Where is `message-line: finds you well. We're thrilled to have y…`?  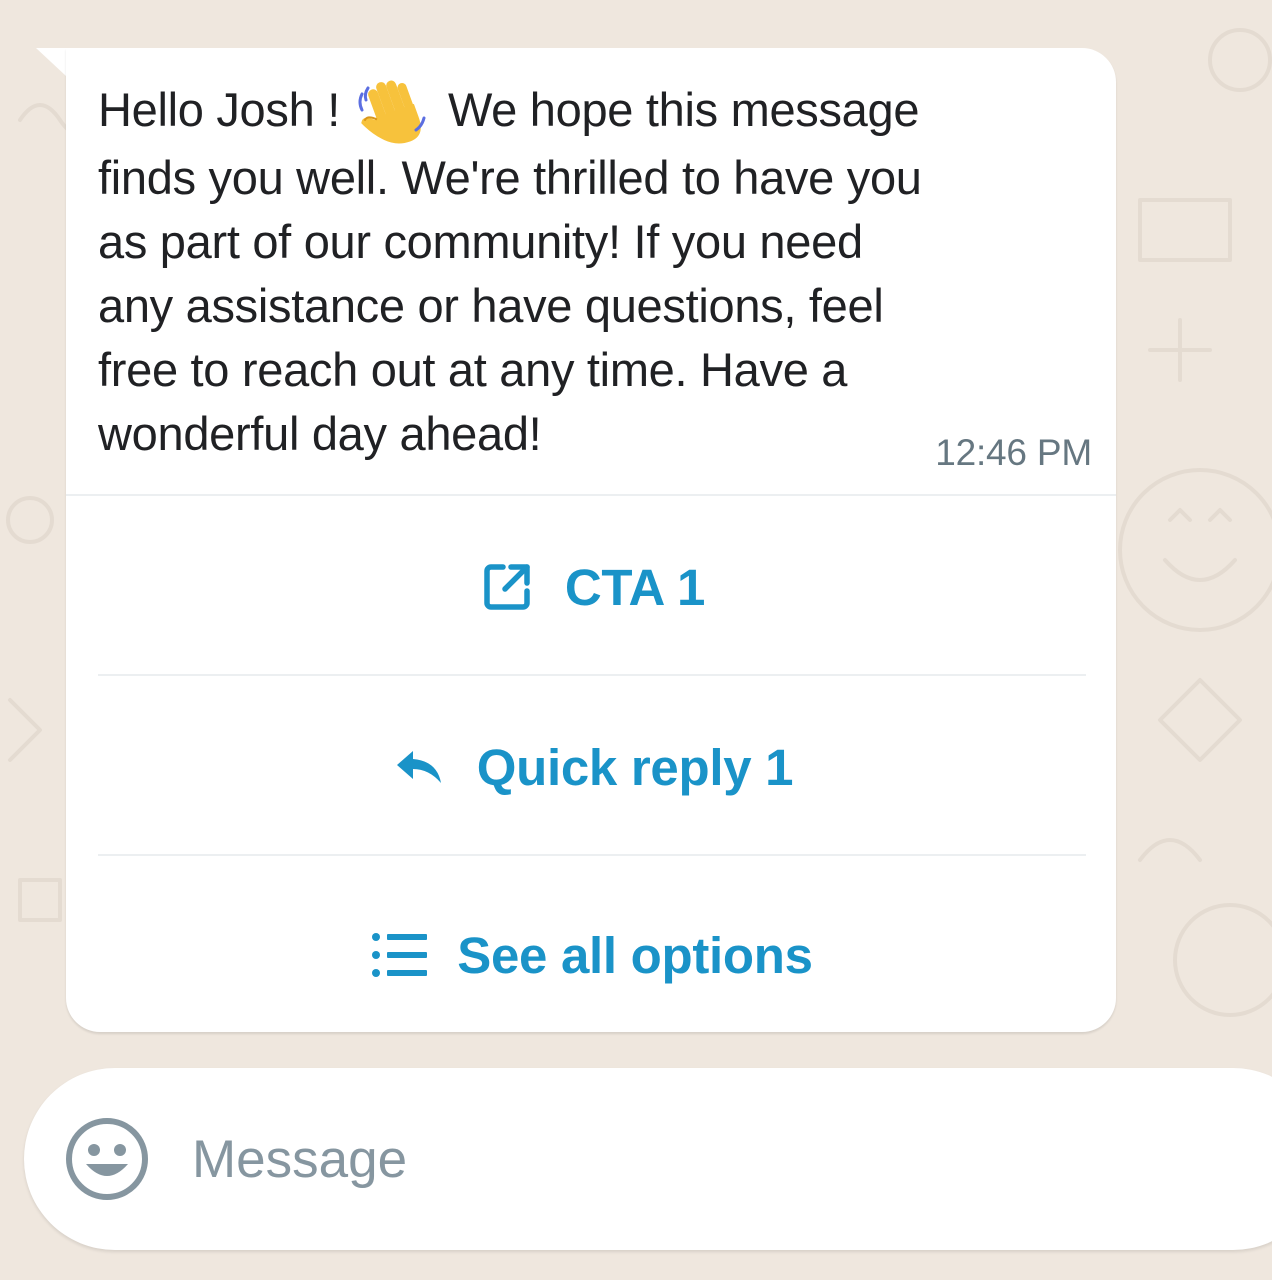 message-line: finds you well. We're thrilled to have y… is located at coordinates (510, 177).